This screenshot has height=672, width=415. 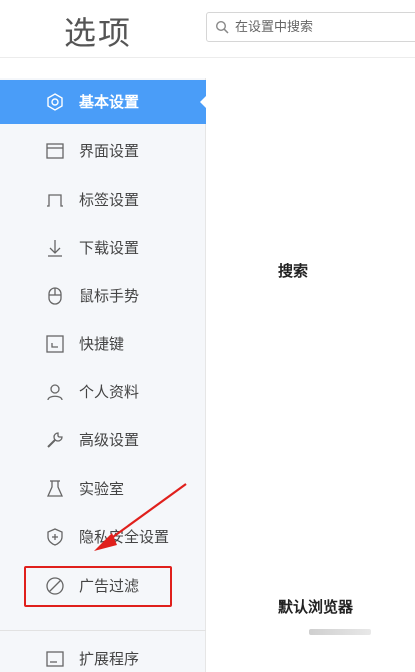 I want to click on sidebar-item-extensions: 扩展程序, so click(x=103, y=654).